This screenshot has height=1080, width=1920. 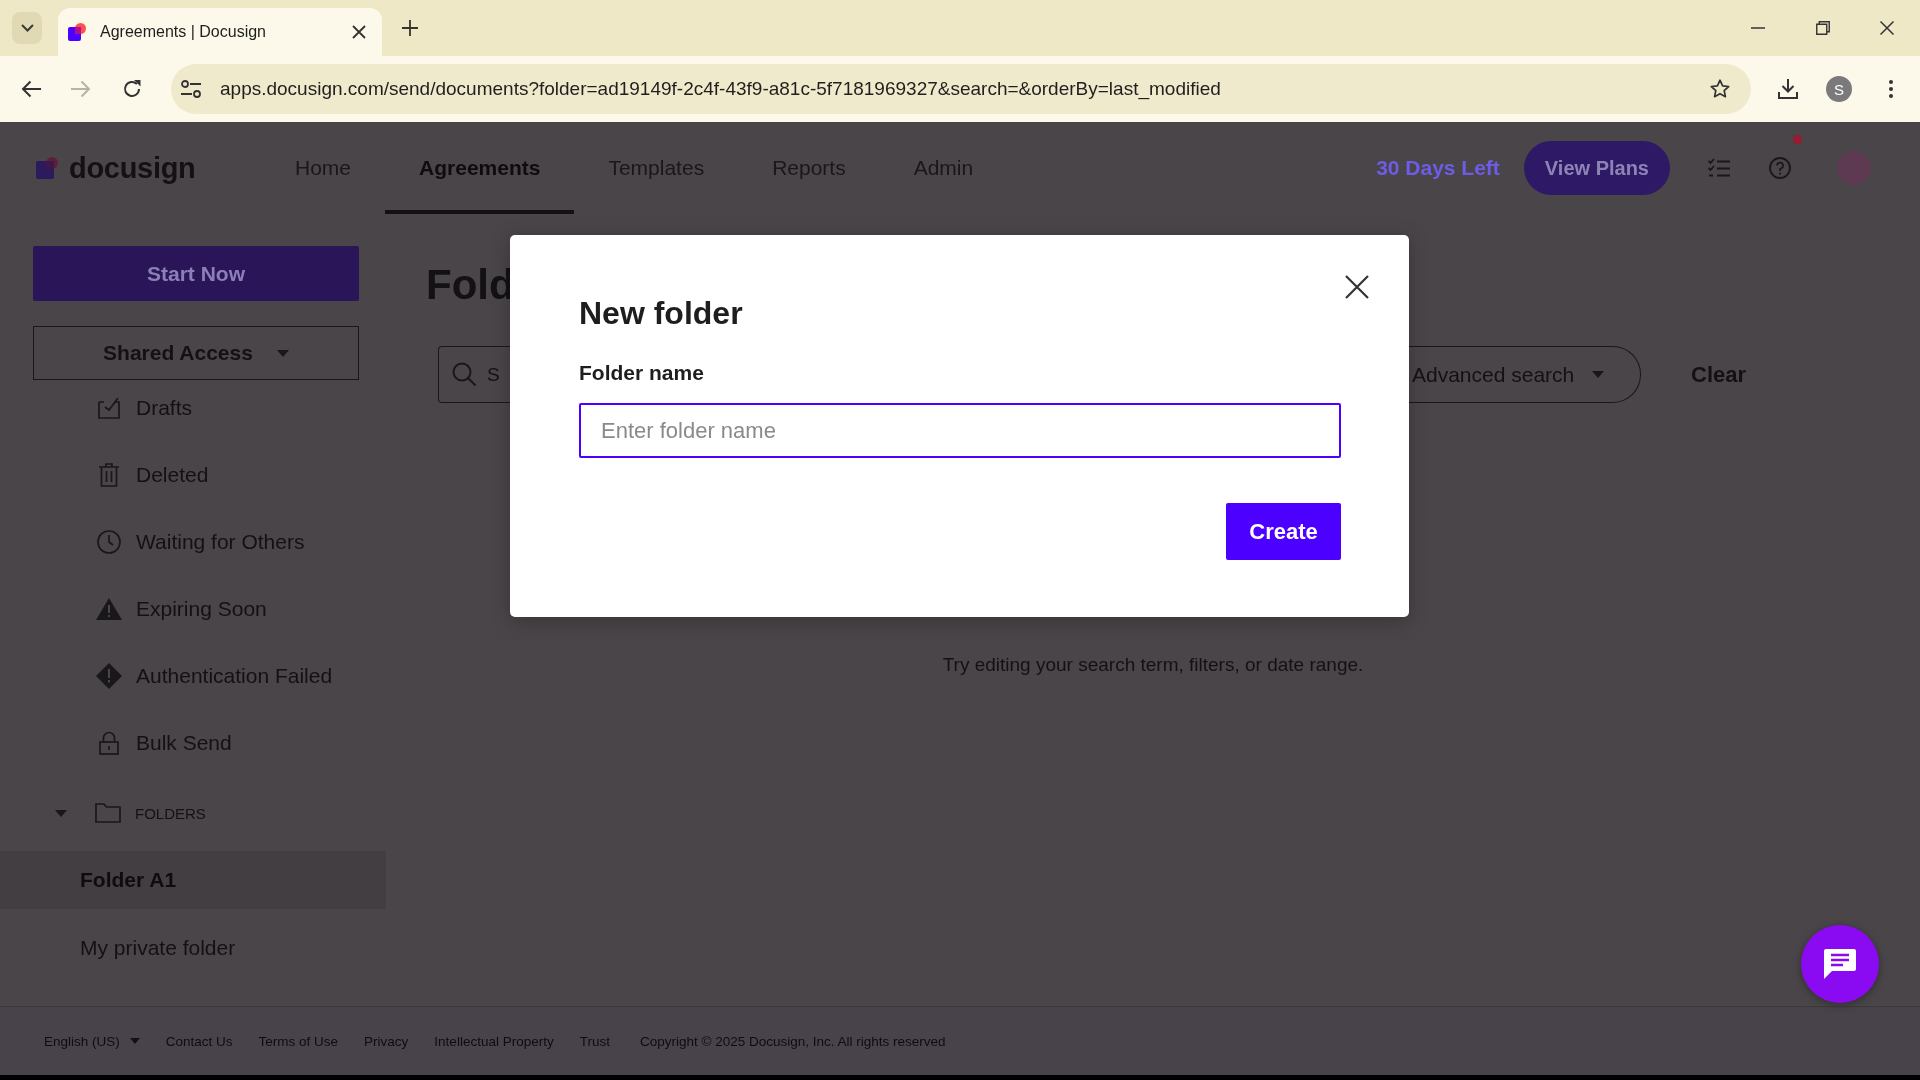 I want to click on reload-icon, so click(x=132, y=89).